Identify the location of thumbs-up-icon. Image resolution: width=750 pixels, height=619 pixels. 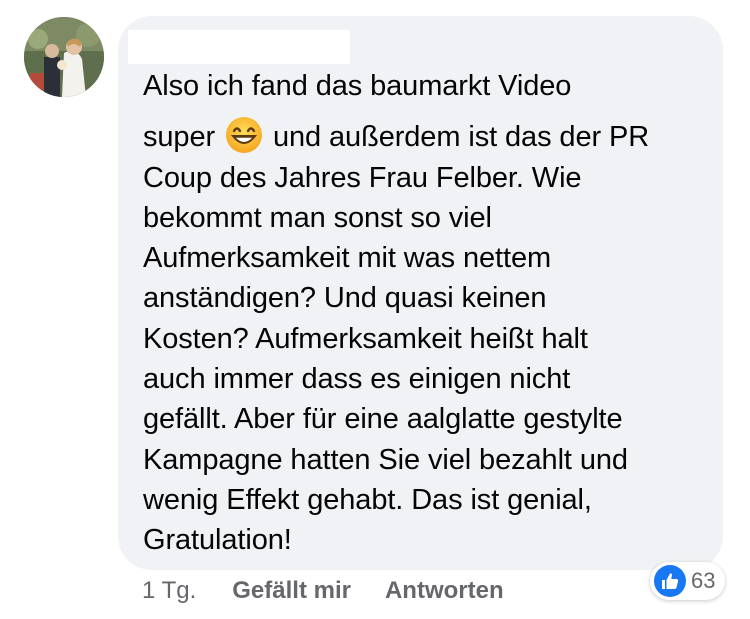
(670, 581).